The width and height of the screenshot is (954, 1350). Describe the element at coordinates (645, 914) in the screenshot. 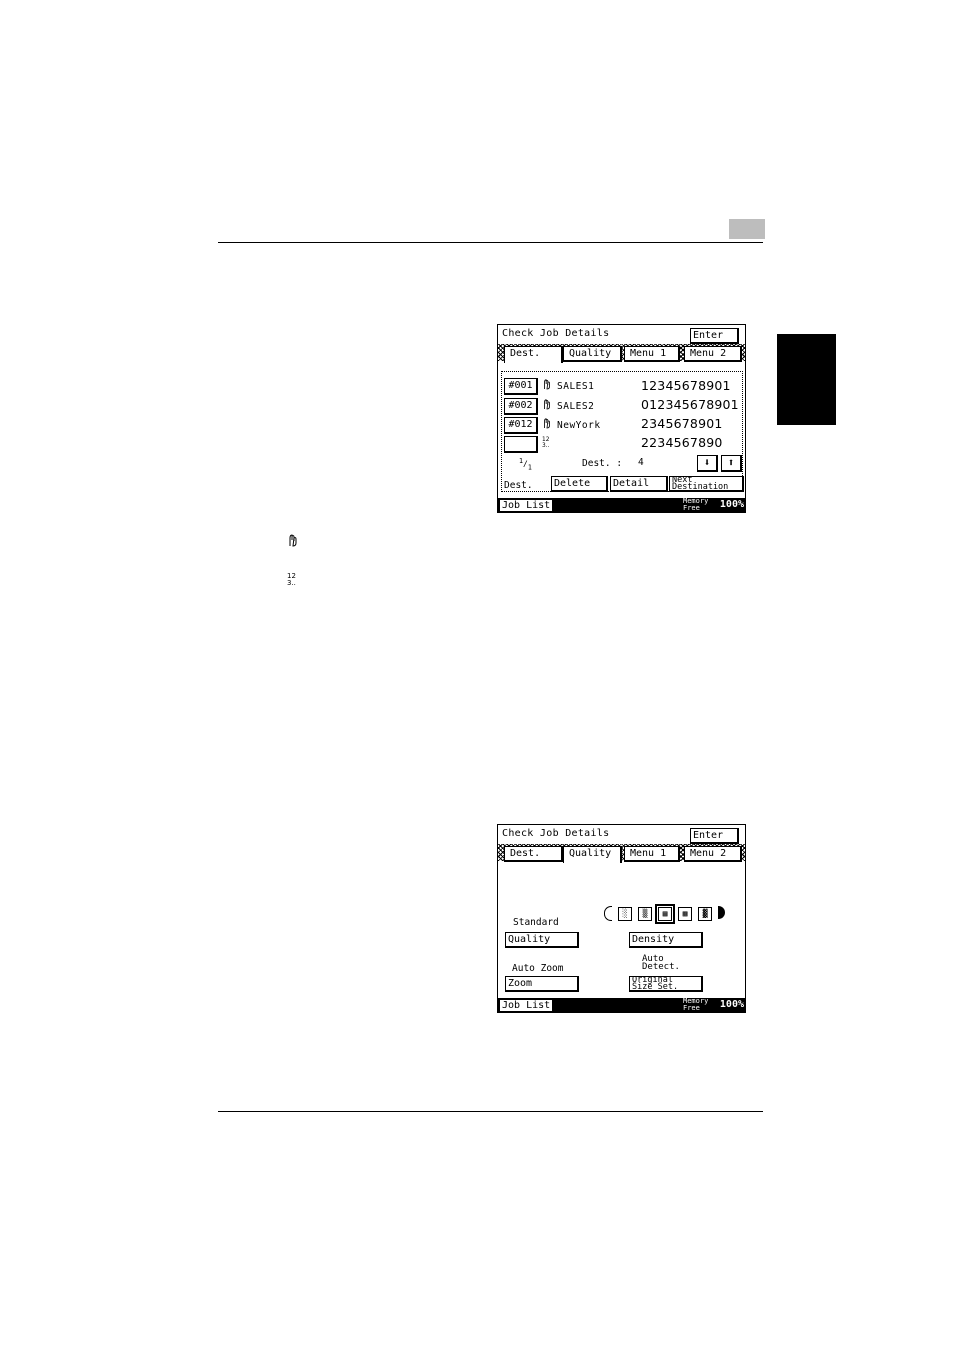

I see `density-level-2-icon: ▒` at that location.